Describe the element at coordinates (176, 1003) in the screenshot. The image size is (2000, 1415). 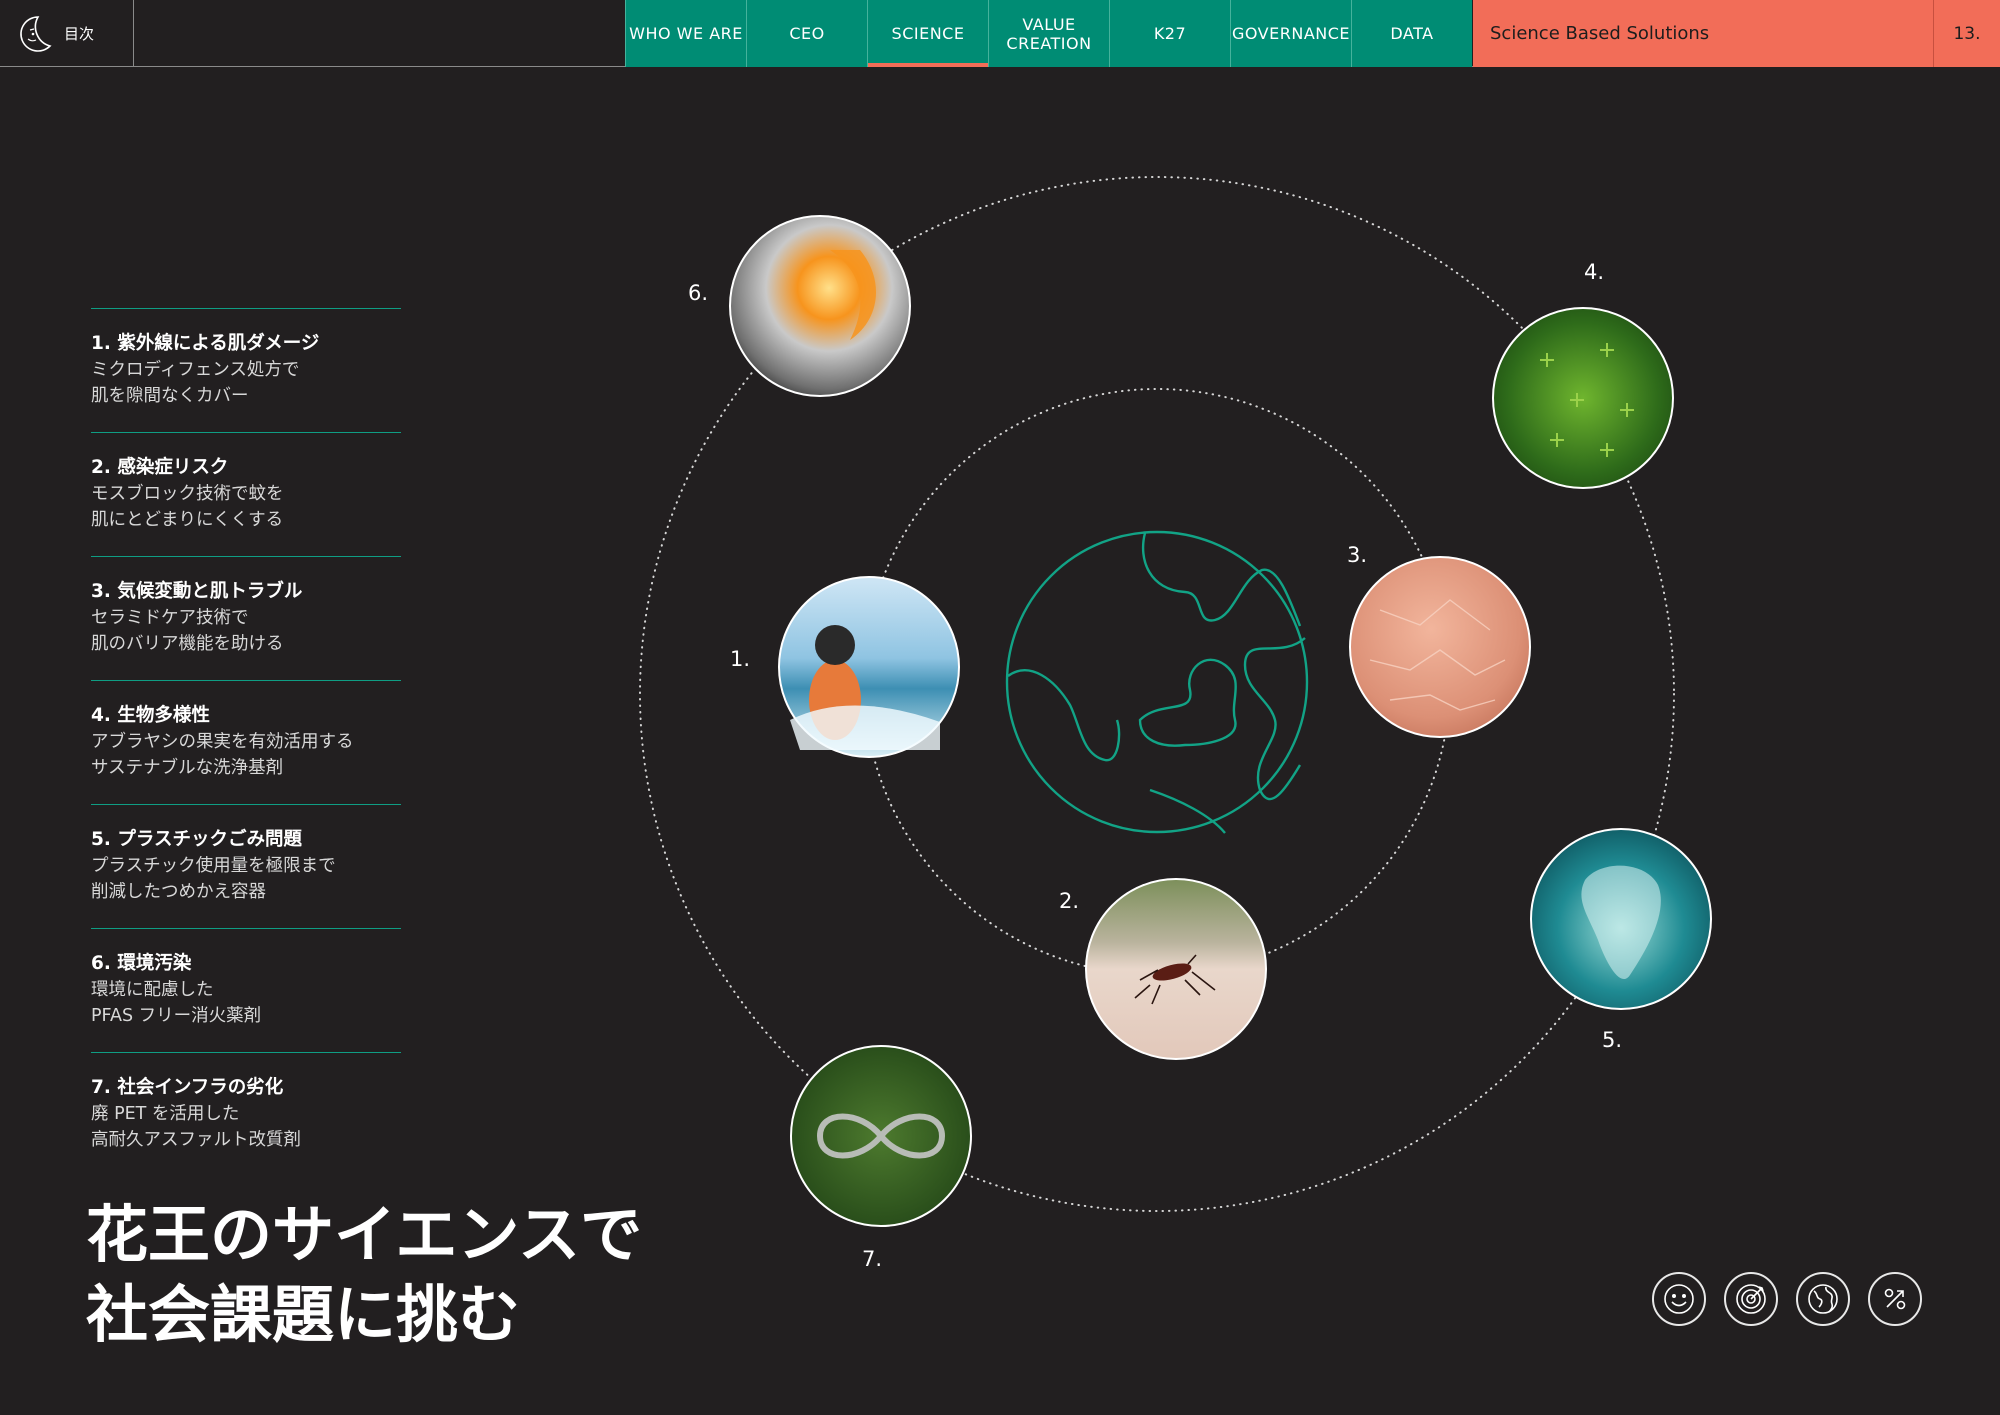
I see `issue-description: 環境に配慮した PFAS フリー消火薬剤` at that location.